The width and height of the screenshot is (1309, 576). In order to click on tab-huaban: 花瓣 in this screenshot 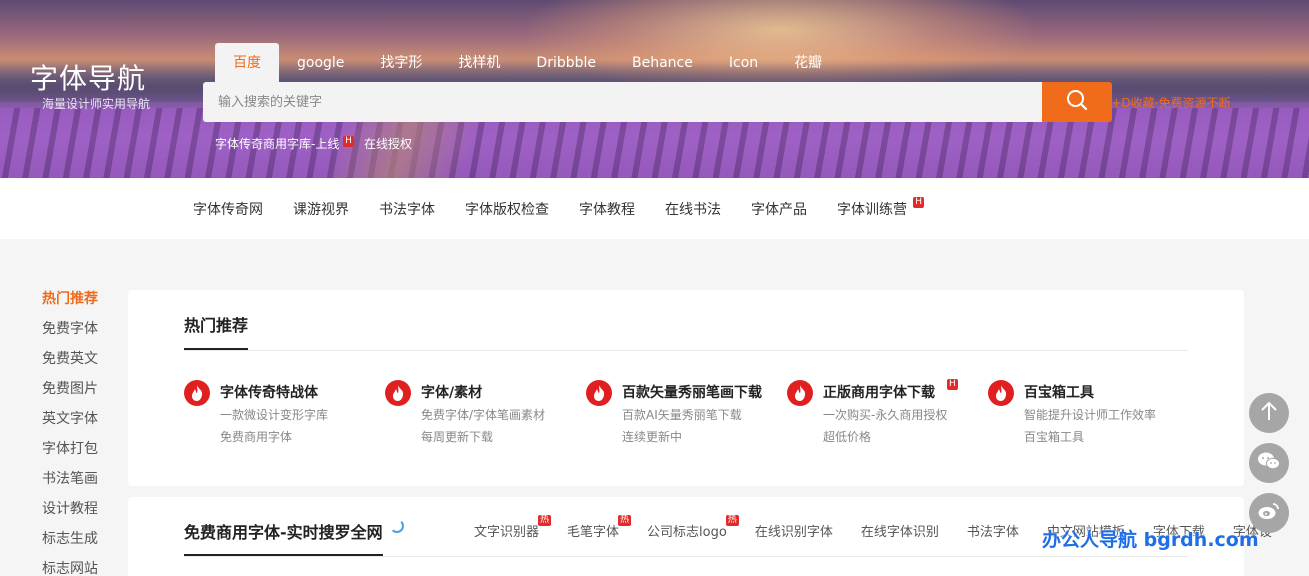, I will do `click(808, 62)`.